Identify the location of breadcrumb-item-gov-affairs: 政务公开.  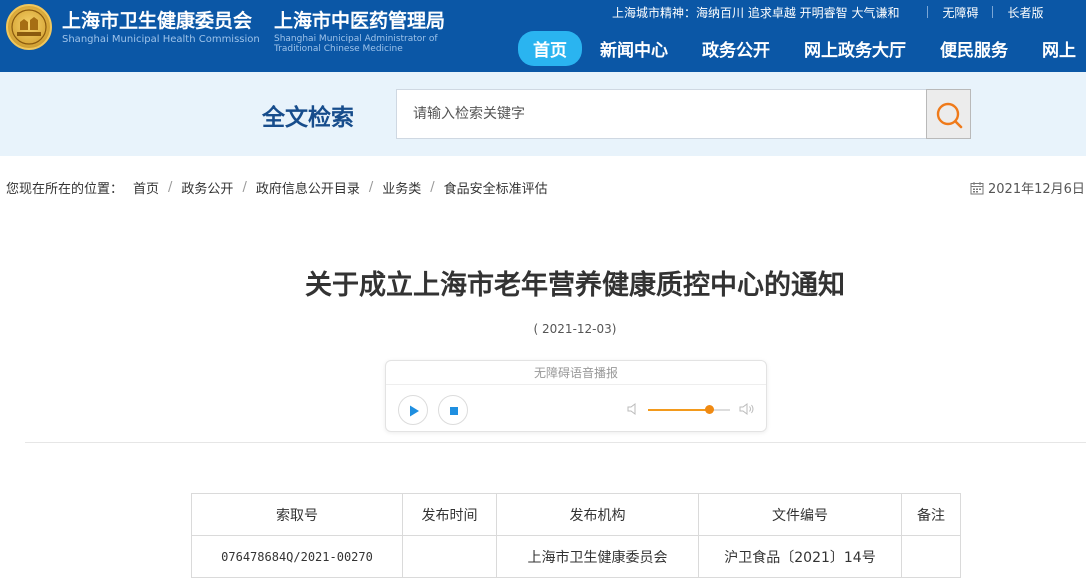
(207, 187).